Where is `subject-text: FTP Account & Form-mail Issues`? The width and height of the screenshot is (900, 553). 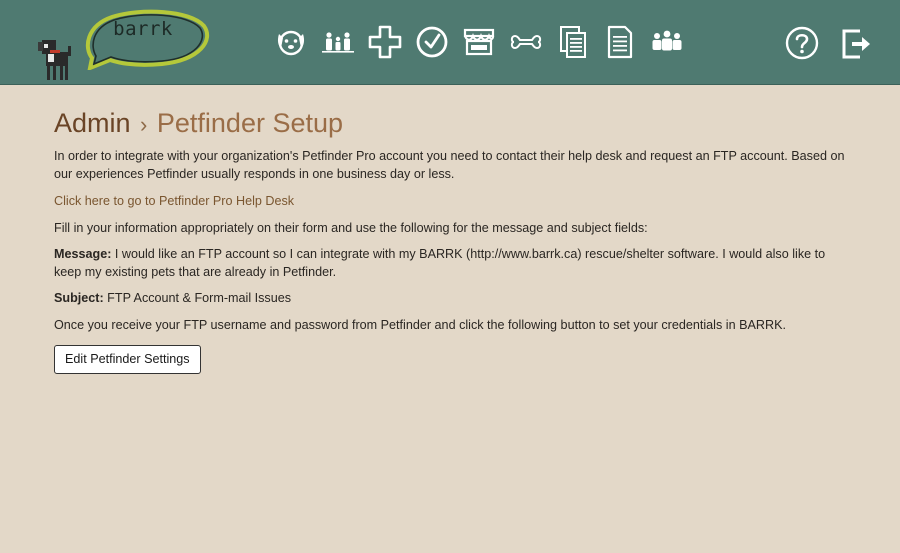
subject-text: FTP Account & Form-mail Issues is located at coordinates (197, 298).